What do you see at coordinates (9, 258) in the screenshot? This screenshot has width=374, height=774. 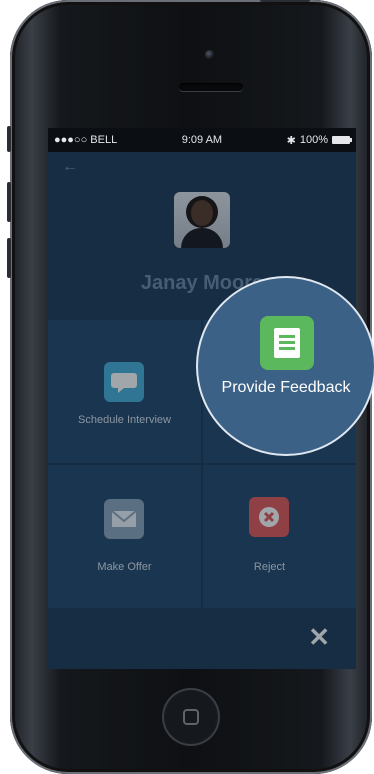 I see `volume-down-button` at bounding box center [9, 258].